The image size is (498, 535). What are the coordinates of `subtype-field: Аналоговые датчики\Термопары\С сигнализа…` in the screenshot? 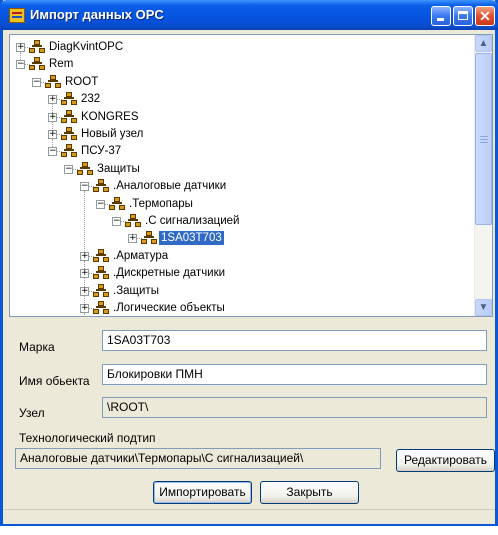 It's located at (198, 458).